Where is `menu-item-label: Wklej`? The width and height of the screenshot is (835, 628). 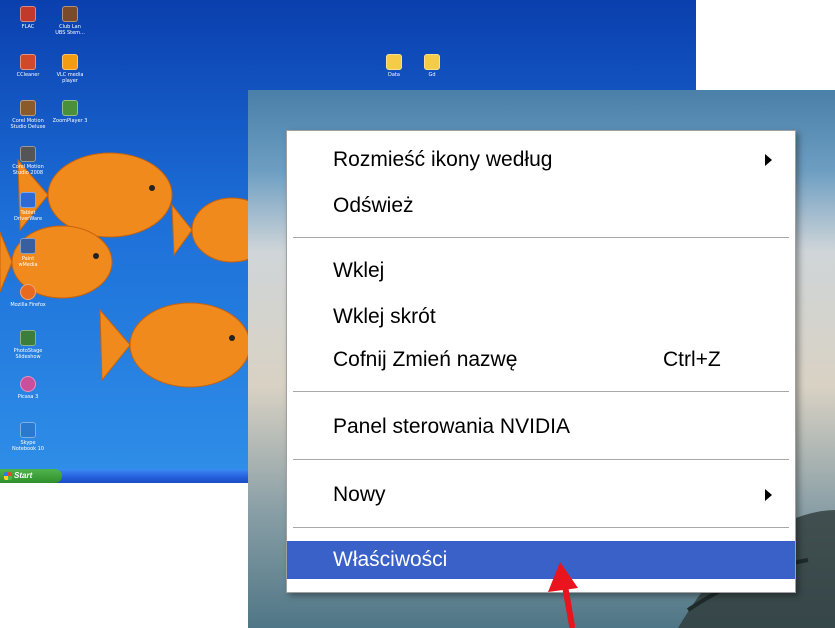
menu-item-label: Wklej is located at coordinates (359, 270).